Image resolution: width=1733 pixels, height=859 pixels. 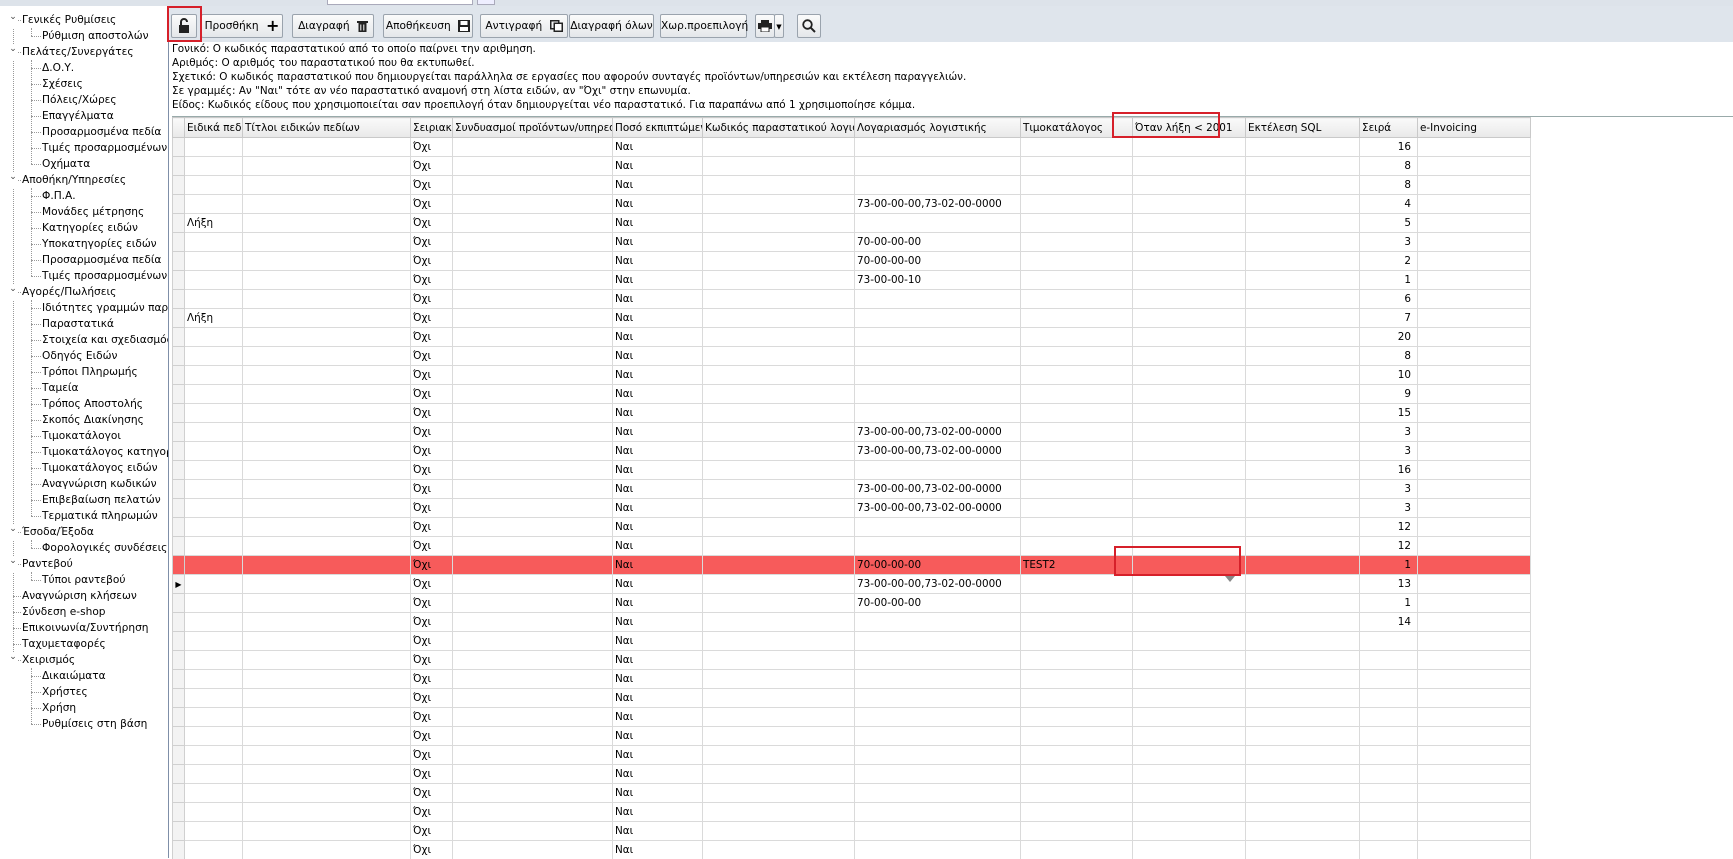 What do you see at coordinates (101, 500) in the screenshot?
I see `tree-item: Επιβεβαίωση πελατών` at bounding box center [101, 500].